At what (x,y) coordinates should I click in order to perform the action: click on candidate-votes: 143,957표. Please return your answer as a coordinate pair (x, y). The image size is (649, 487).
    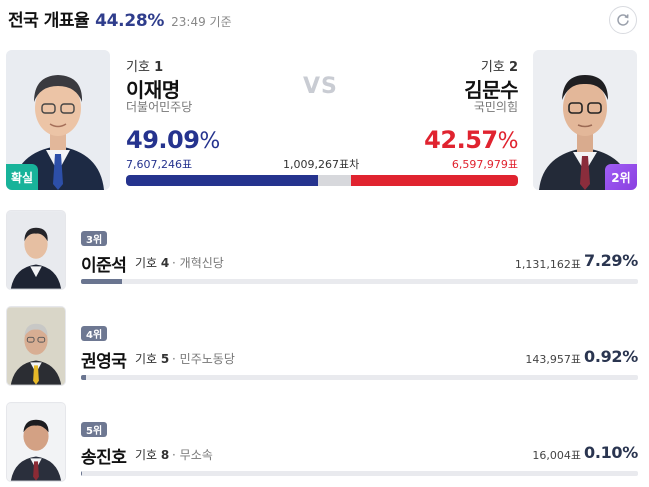
    Looking at the image, I should click on (553, 359).